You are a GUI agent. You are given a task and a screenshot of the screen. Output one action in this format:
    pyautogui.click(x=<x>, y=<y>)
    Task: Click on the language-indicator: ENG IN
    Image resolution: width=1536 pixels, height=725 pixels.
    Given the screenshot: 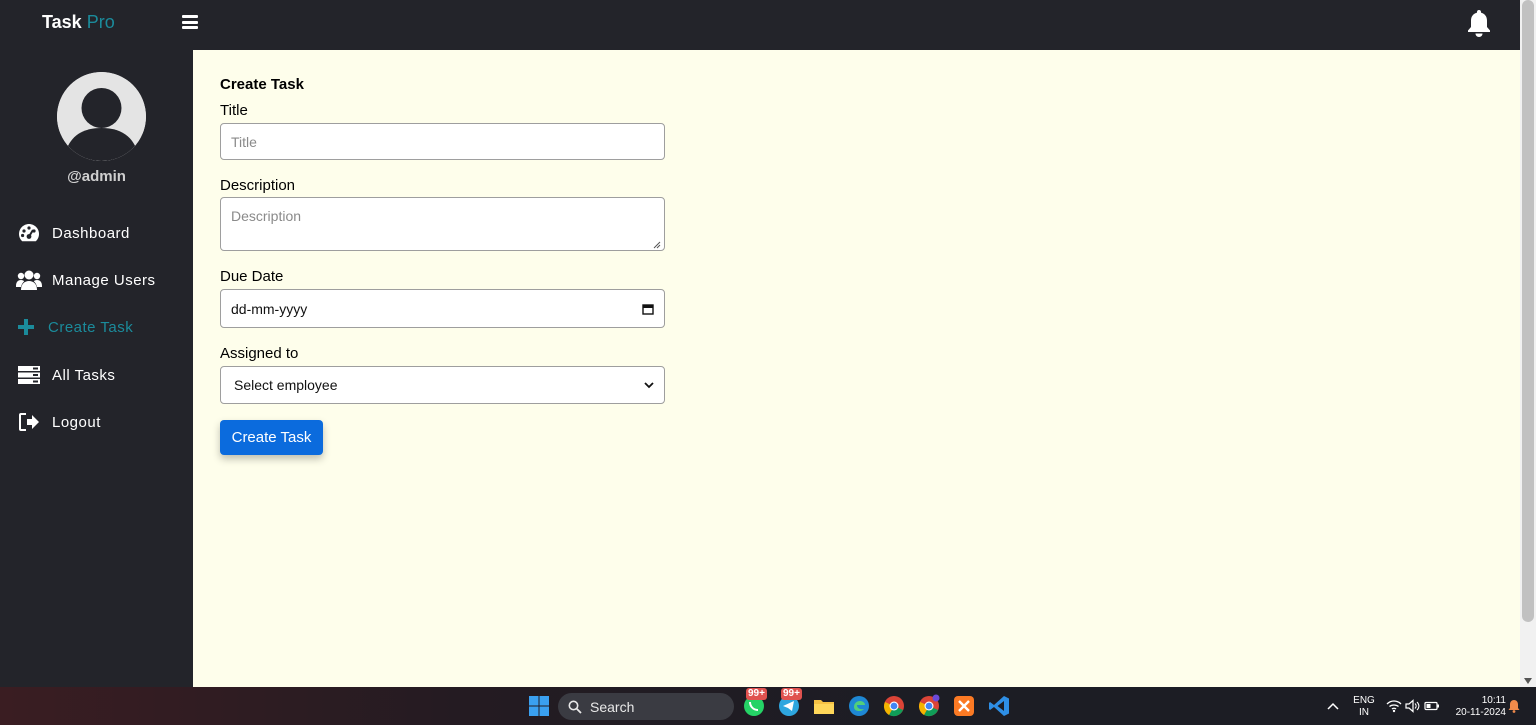 What is the action you would take?
    pyautogui.click(x=1364, y=707)
    